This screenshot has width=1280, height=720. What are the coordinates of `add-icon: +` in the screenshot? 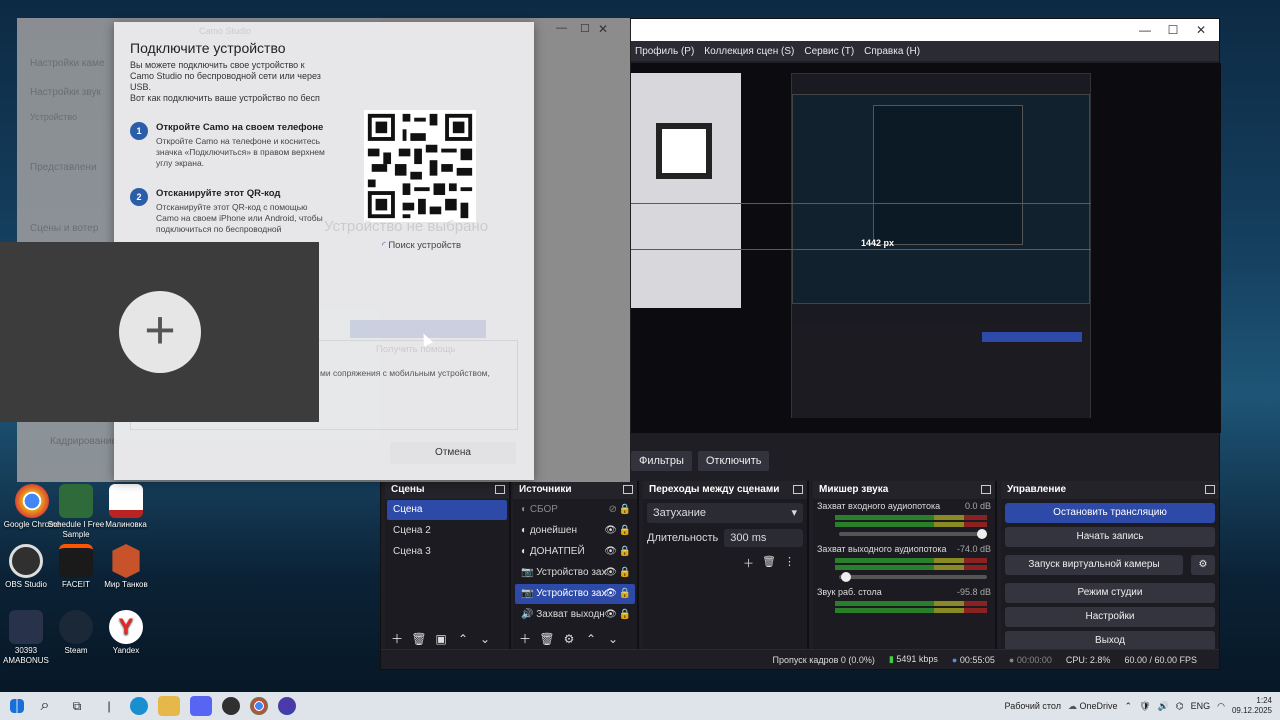 It's located at (160, 332).